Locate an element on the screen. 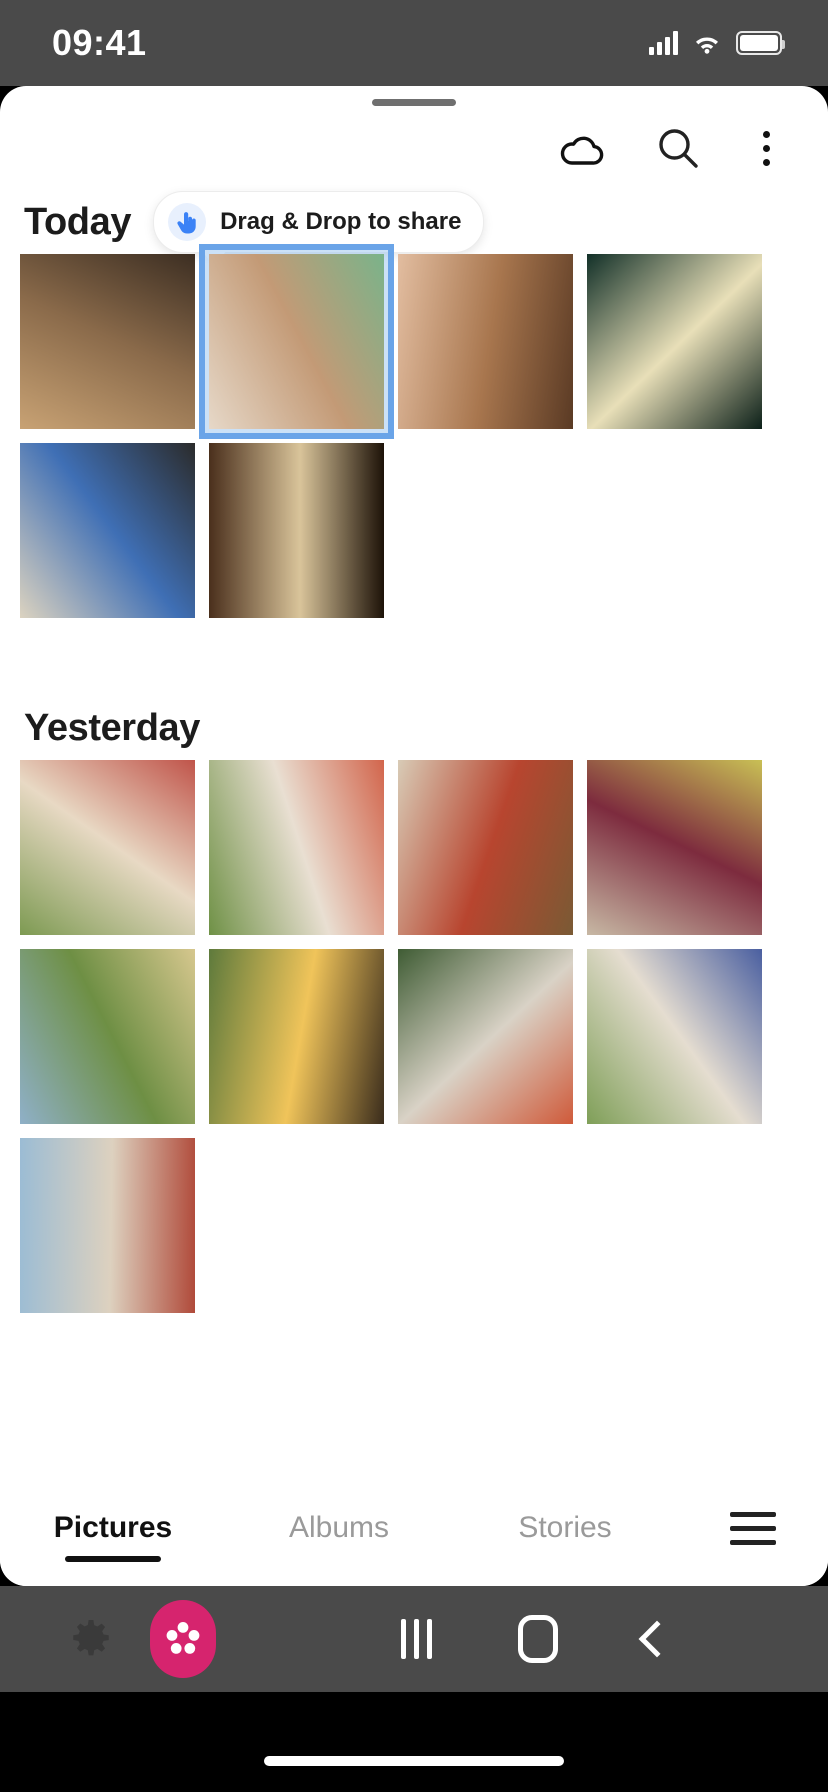  wifi-icon is located at coordinates (707, 43).